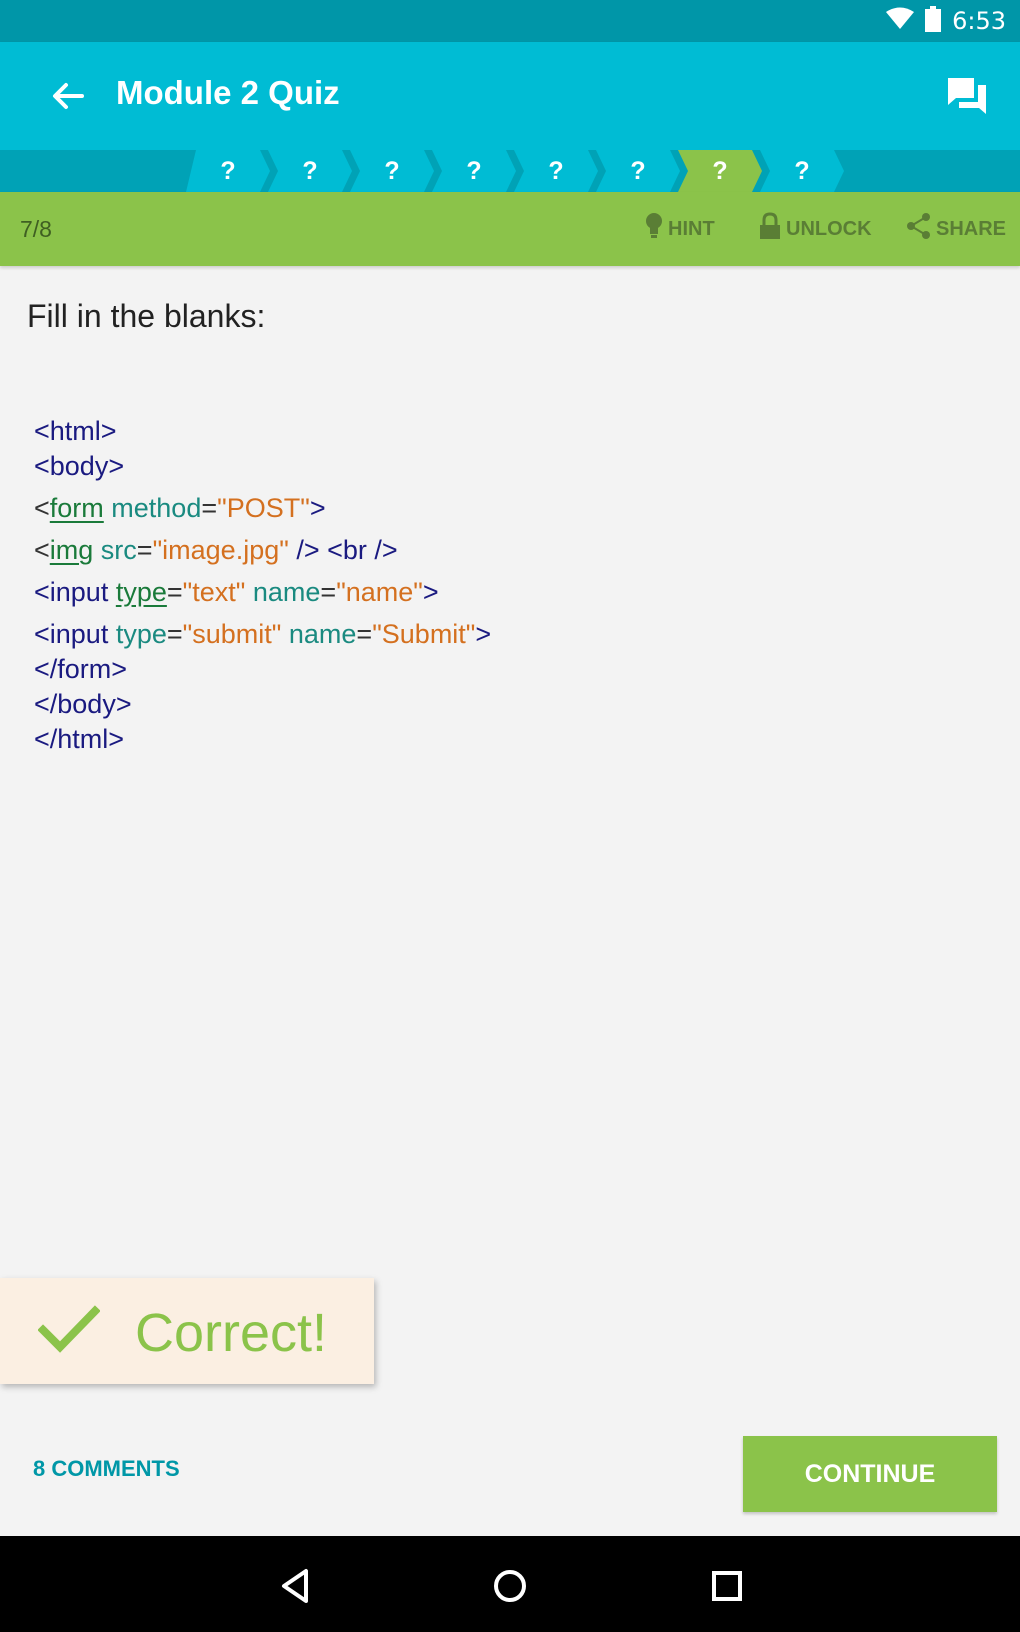 Image resolution: width=1020 pixels, height=1632 pixels. What do you see at coordinates (263, 634) in the screenshot?
I see `code-line: <input type="submit" name="Submit">` at bounding box center [263, 634].